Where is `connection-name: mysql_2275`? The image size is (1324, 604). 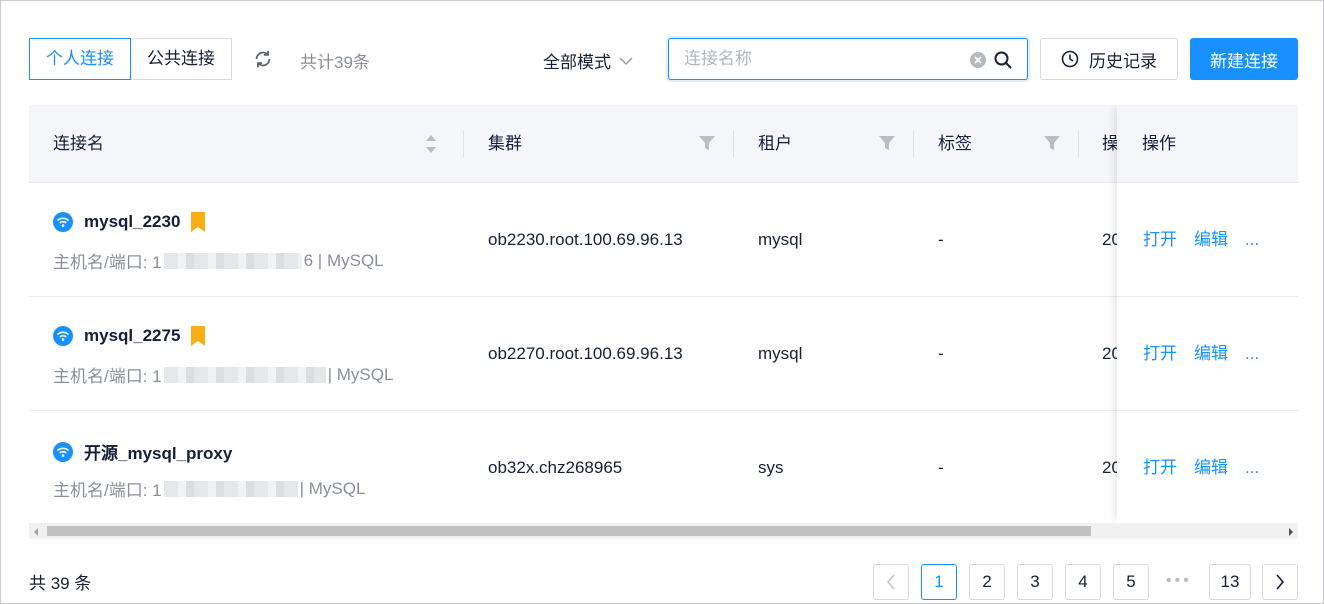 connection-name: mysql_2275 is located at coordinates (129, 336).